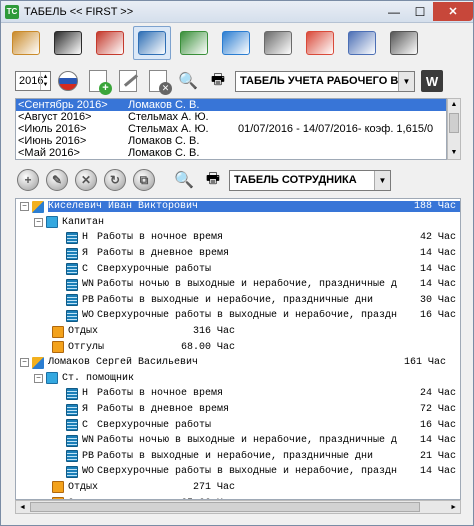 Image resolution: width=474 pixels, height=526 pixels. I want to click on timesheet-button, so click(152, 43).